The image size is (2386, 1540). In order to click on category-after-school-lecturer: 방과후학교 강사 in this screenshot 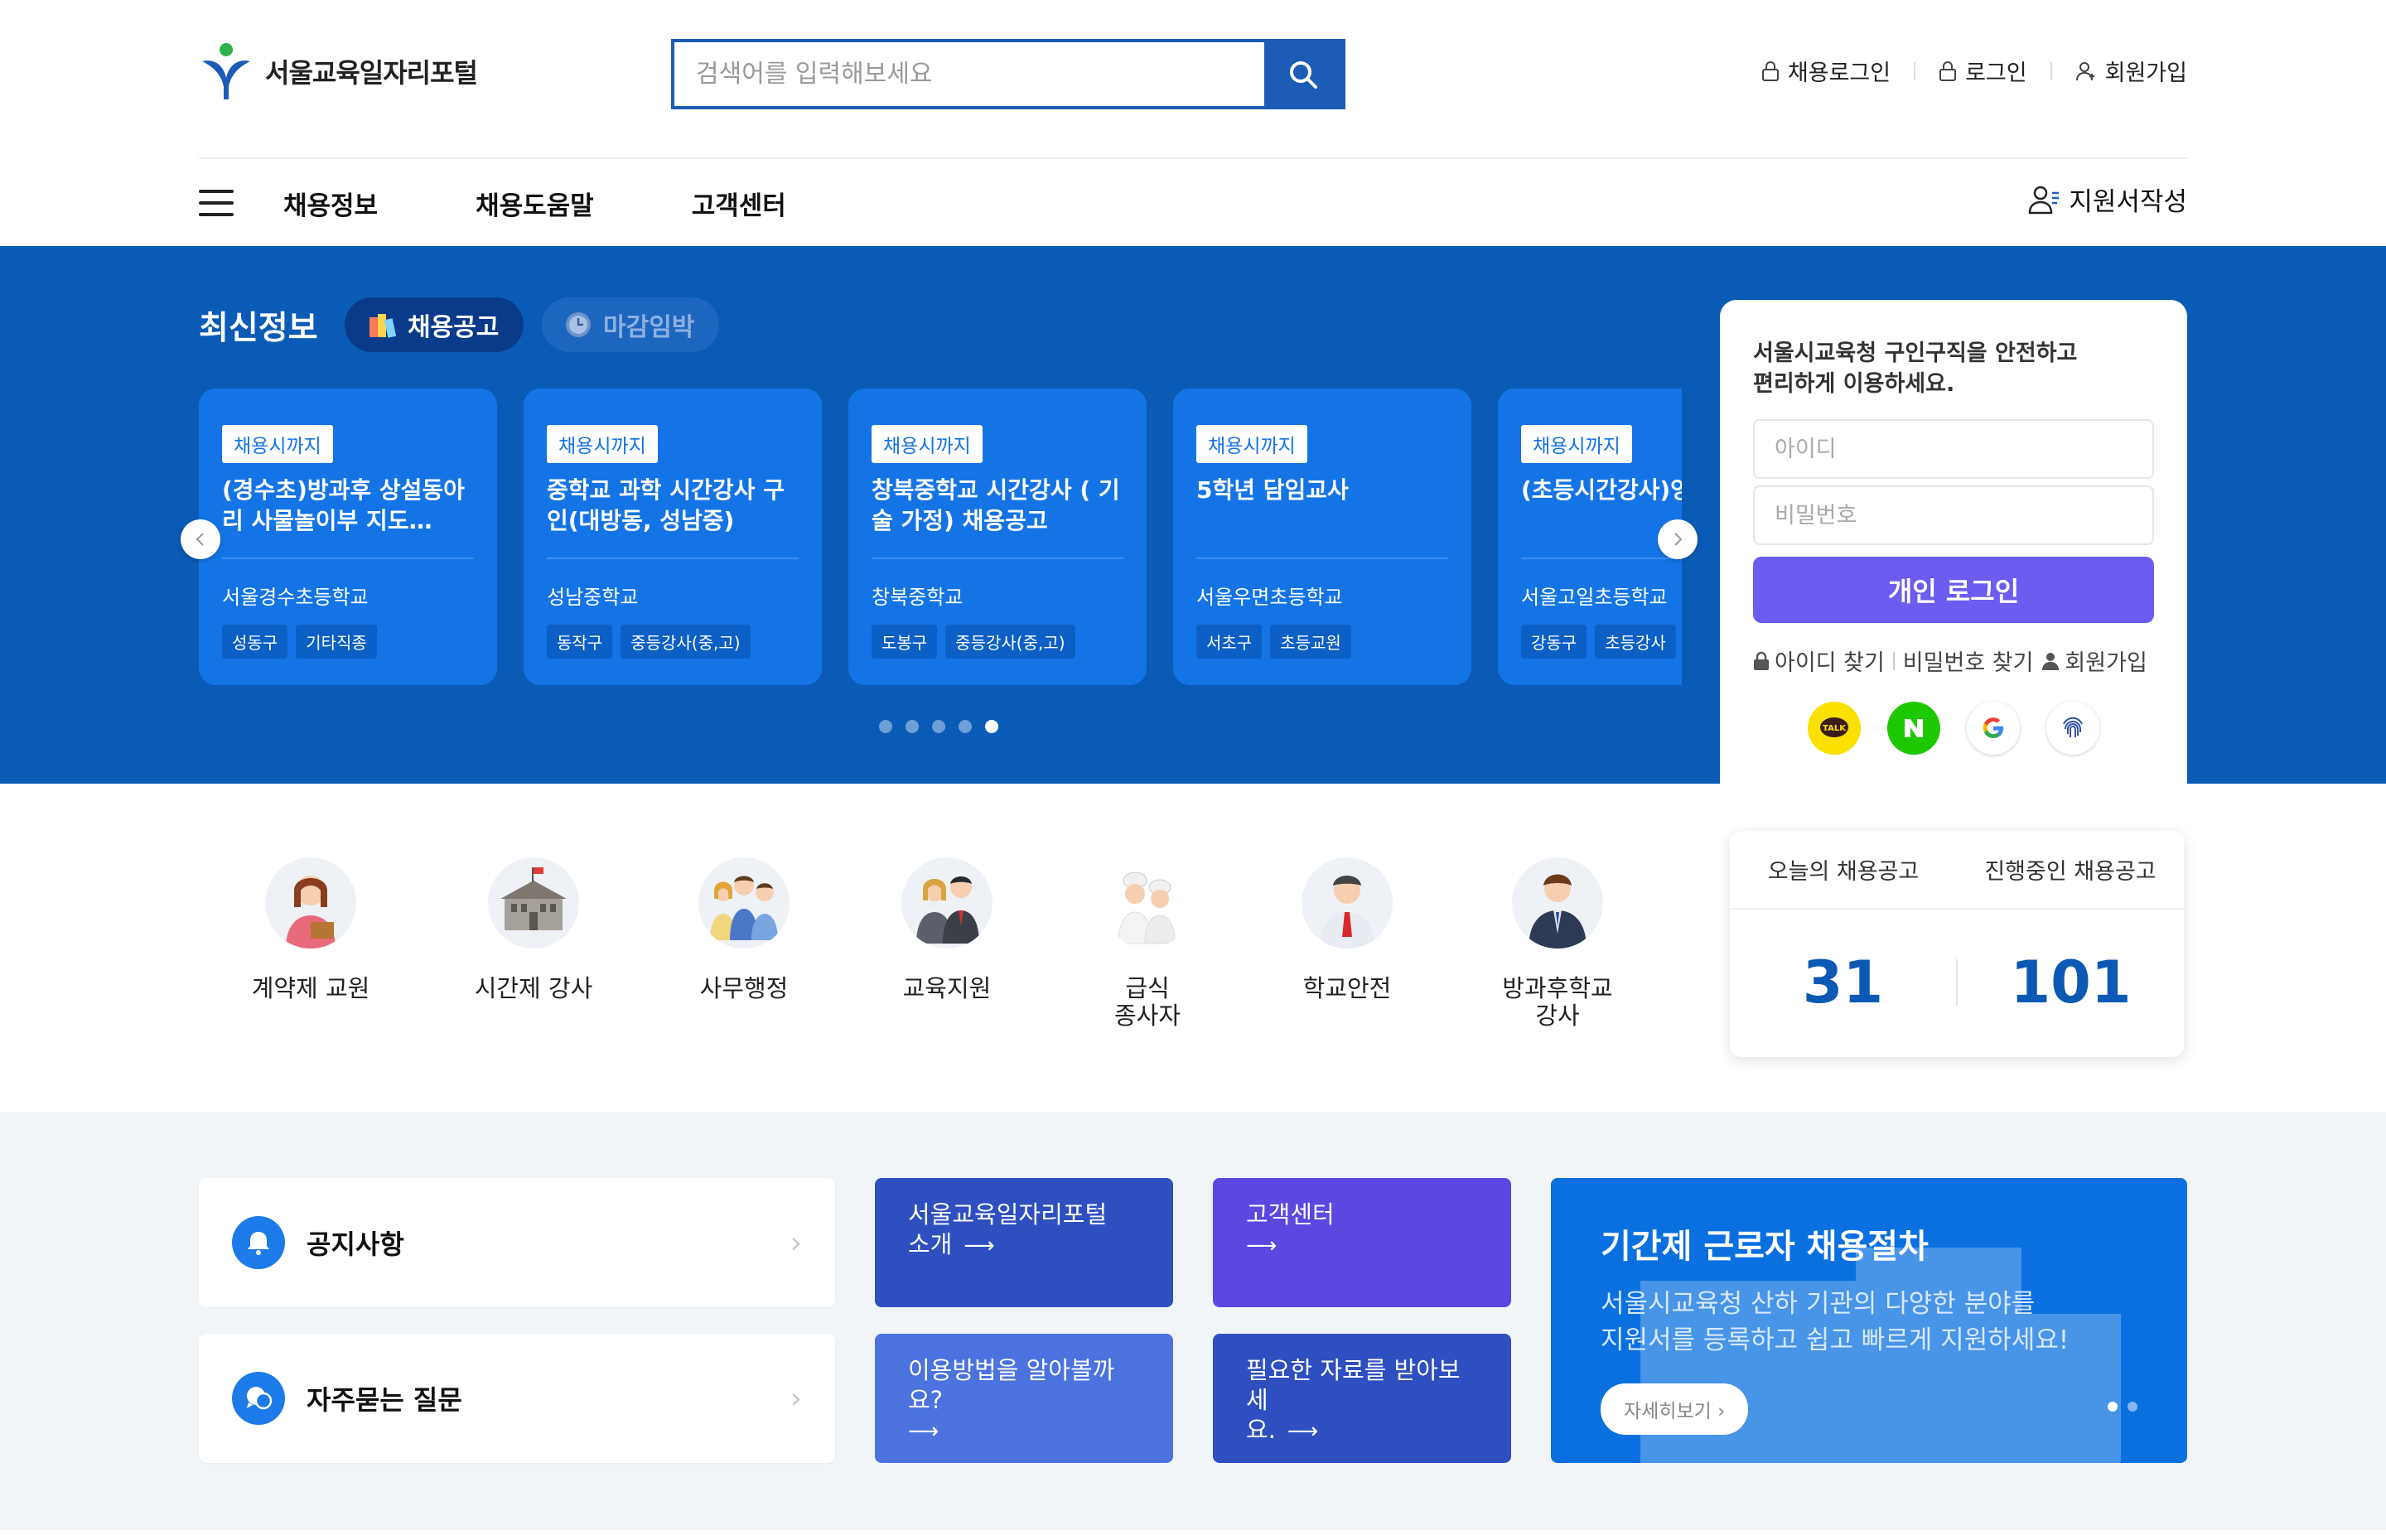, I will do `click(1558, 943)`.